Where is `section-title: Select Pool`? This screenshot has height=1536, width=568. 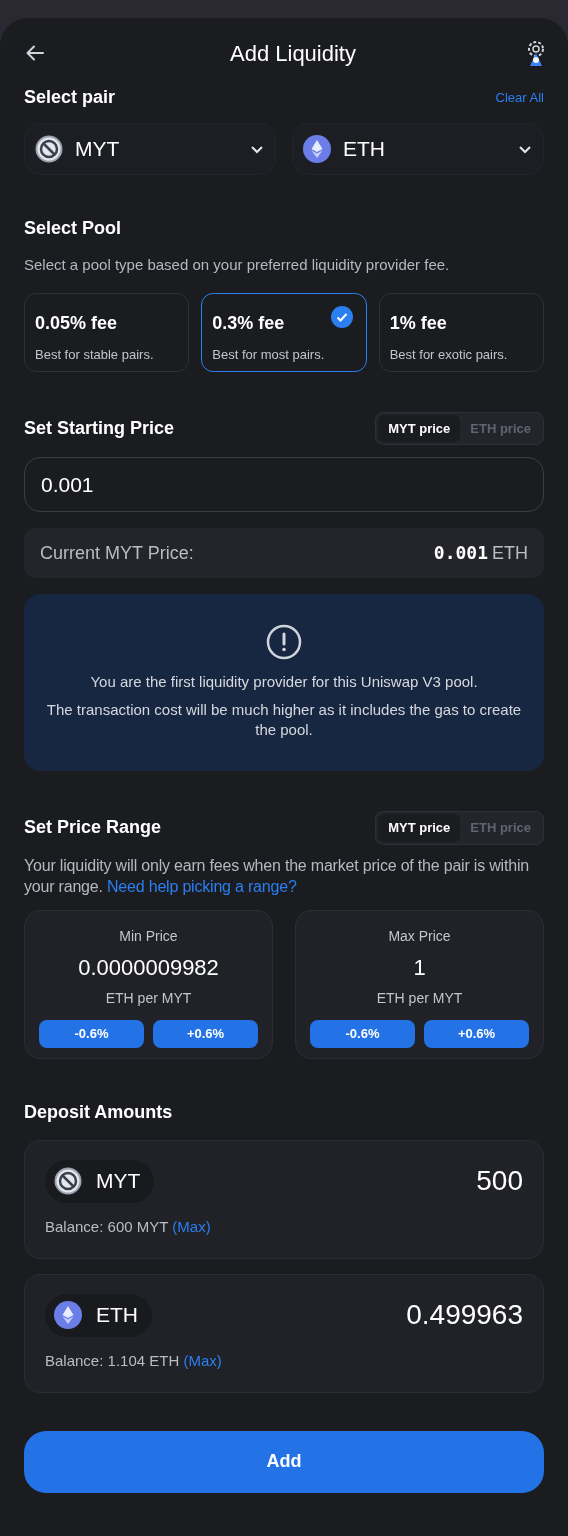
section-title: Select Pool is located at coordinates (73, 228).